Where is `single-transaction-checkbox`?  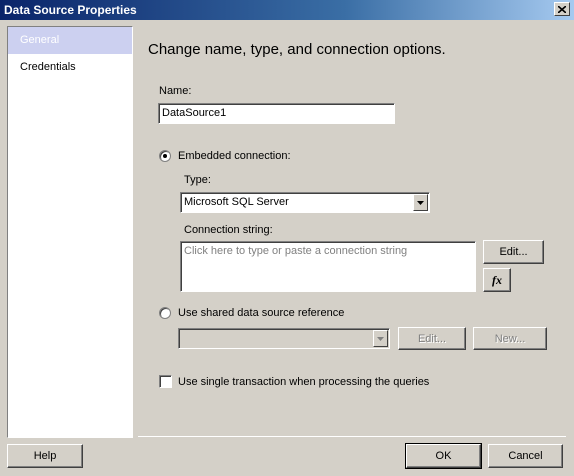 single-transaction-checkbox is located at coordinates (165, 381).